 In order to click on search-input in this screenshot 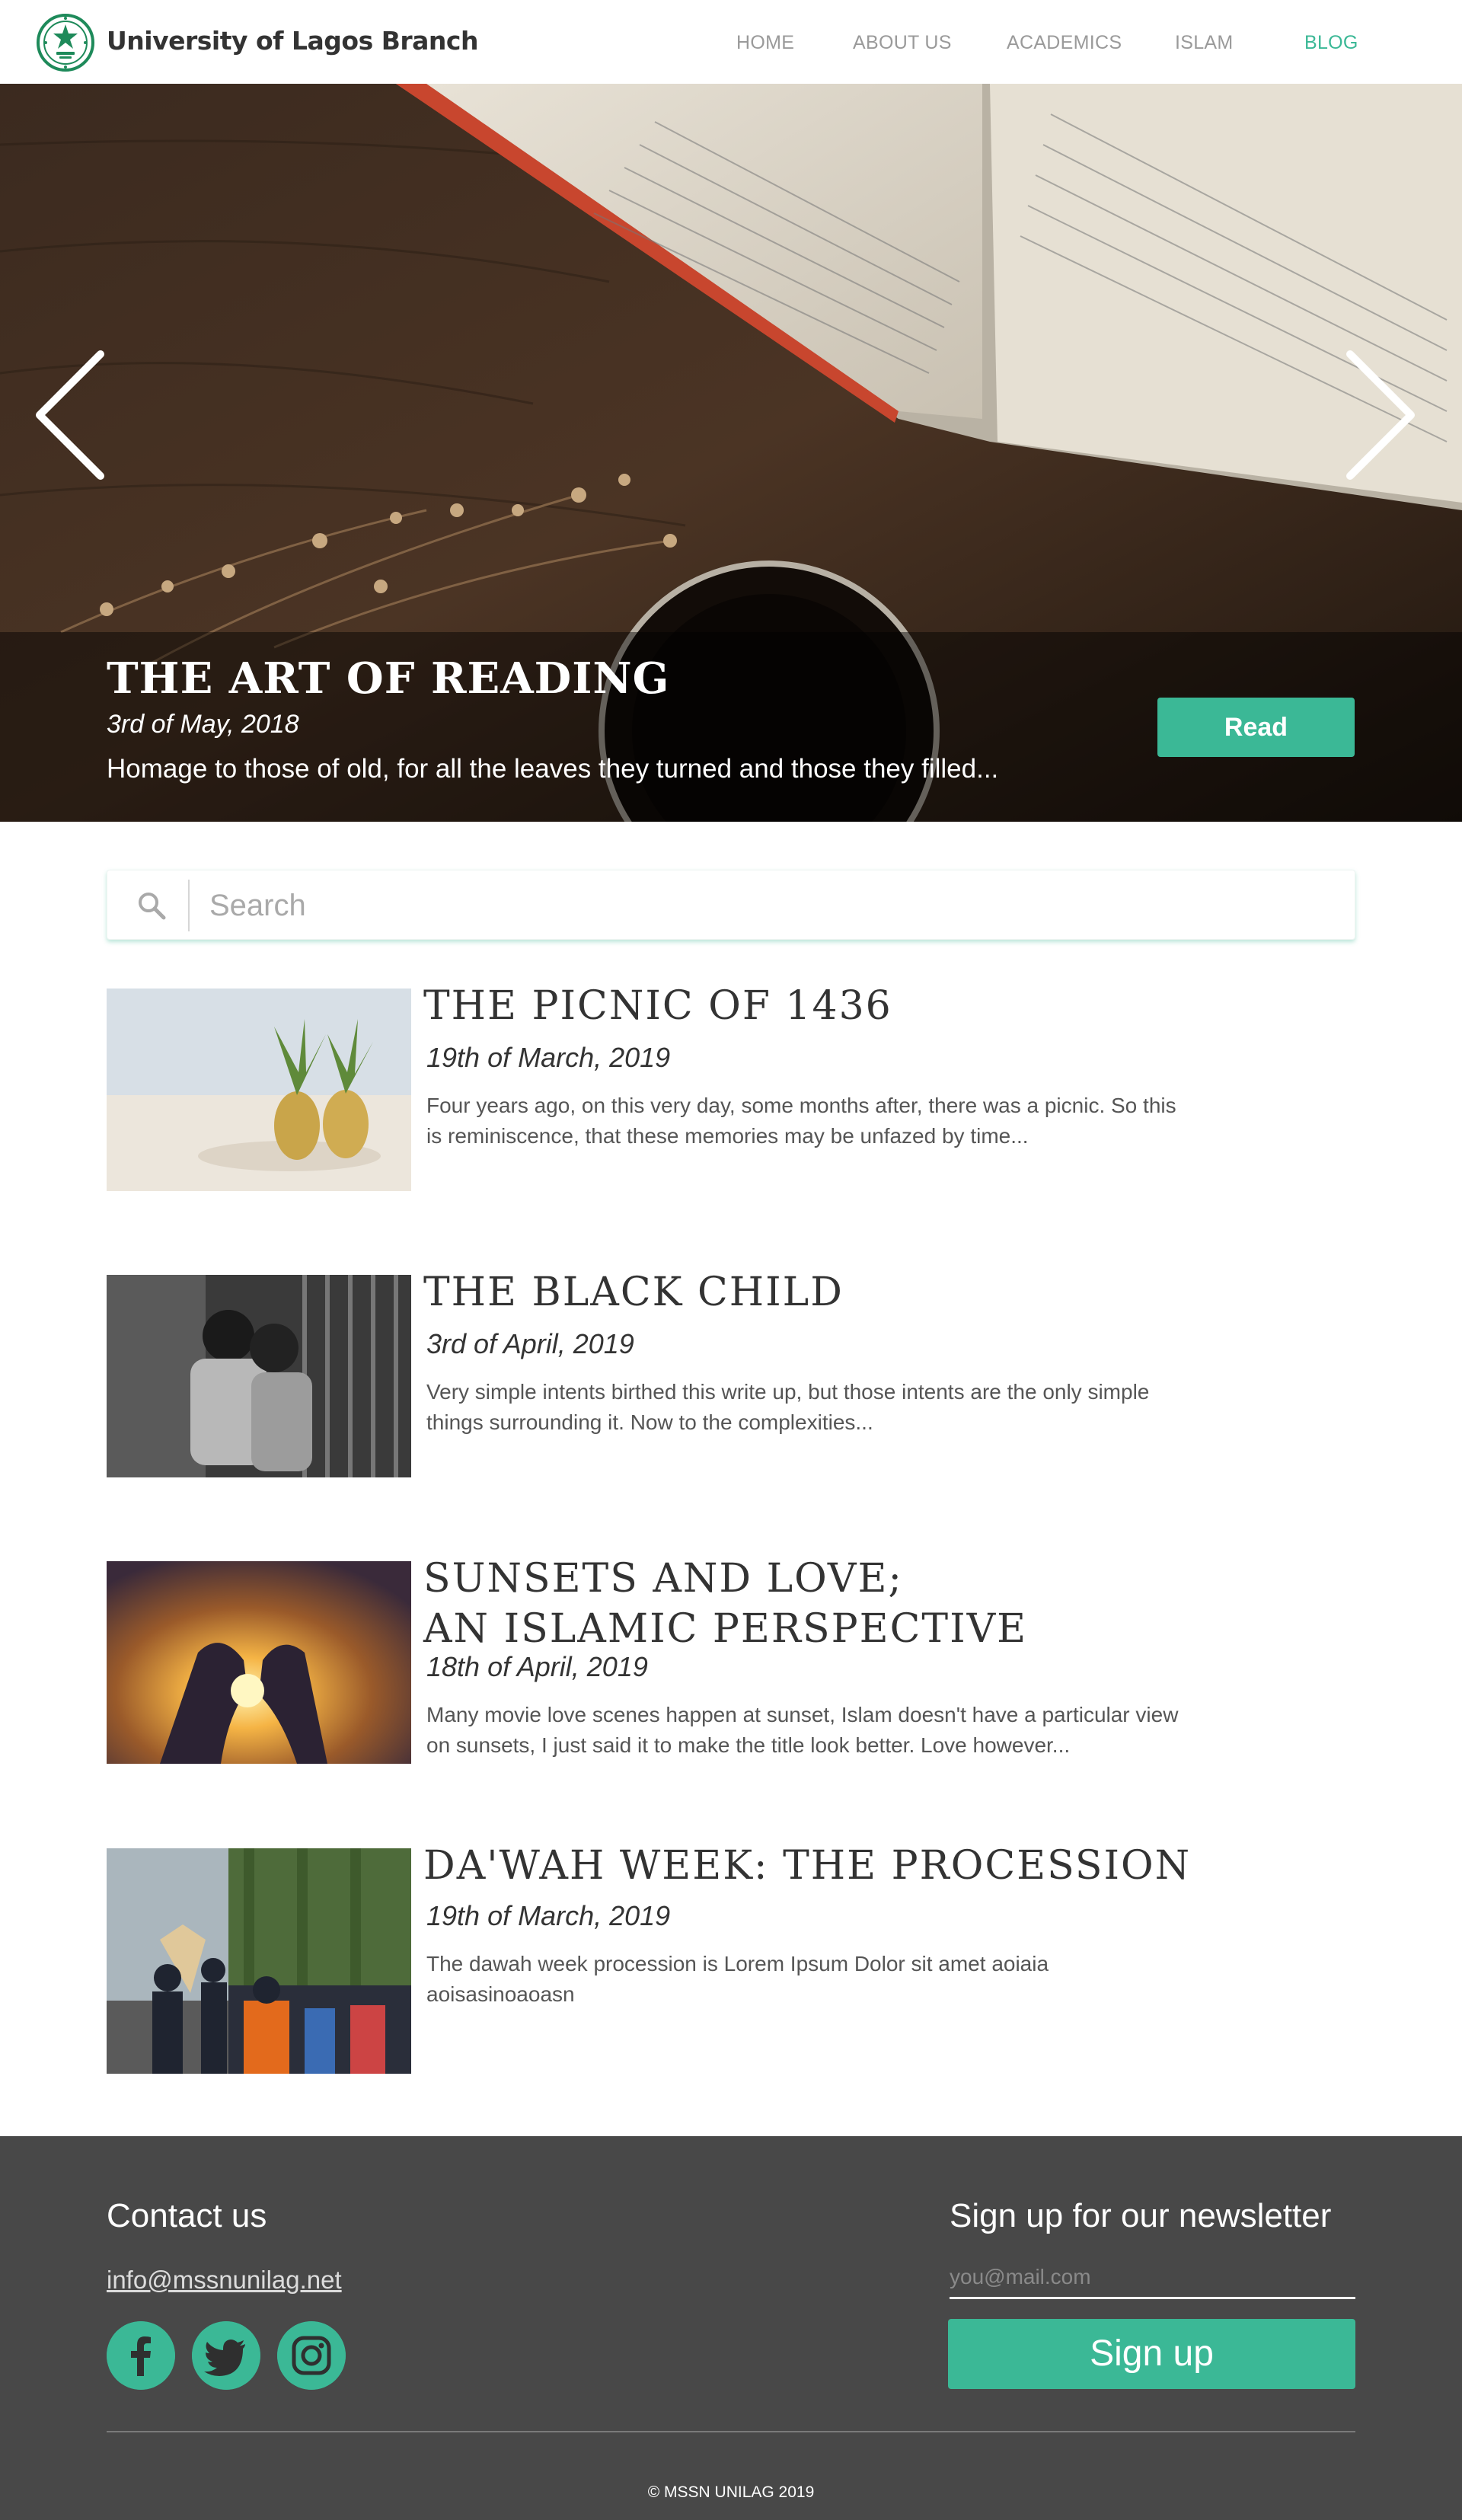, I will do `click(772, 905)`.